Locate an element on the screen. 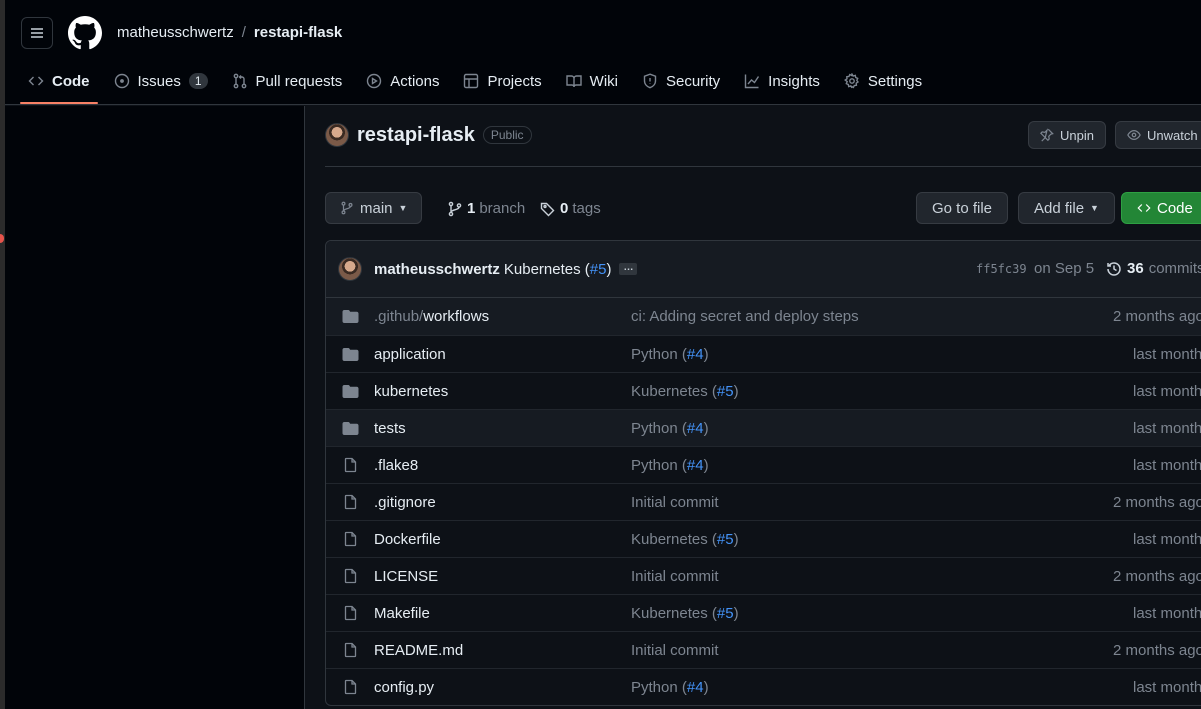  file-row: tests Python (#4) last month is located at coordinates (763, 427).